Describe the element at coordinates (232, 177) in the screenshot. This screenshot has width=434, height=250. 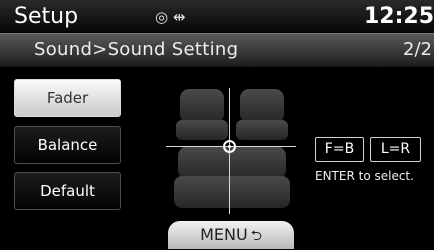
I see `rear-bench-seat-icon` at that location.